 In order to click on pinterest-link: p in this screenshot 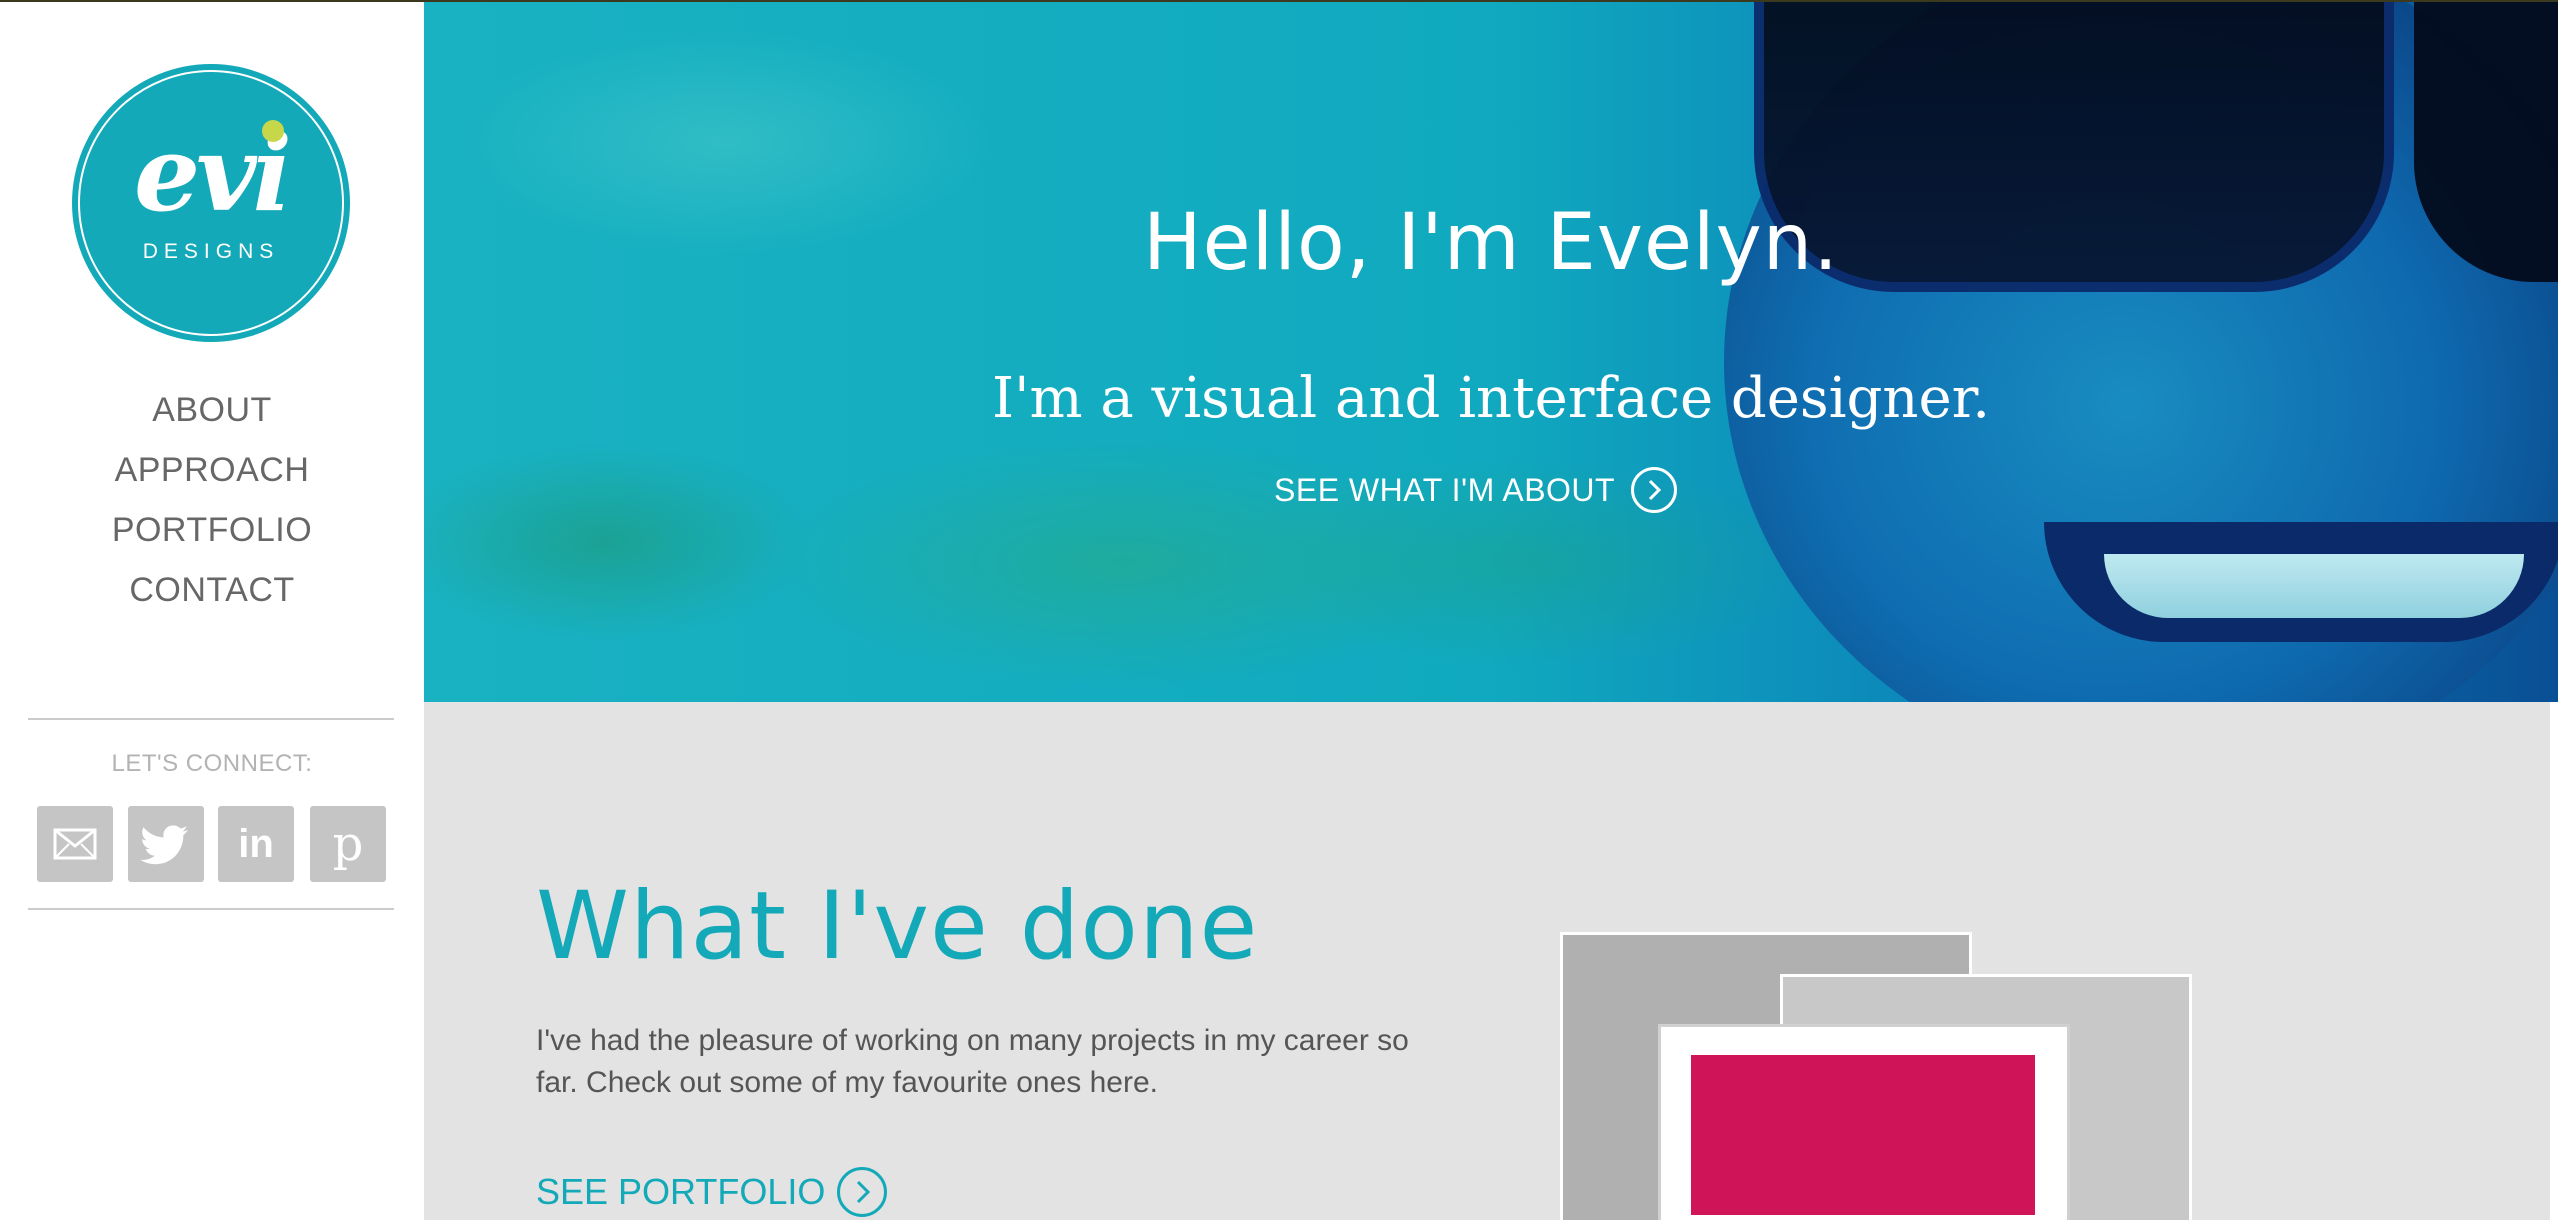, I will do `click(348, 844)`.